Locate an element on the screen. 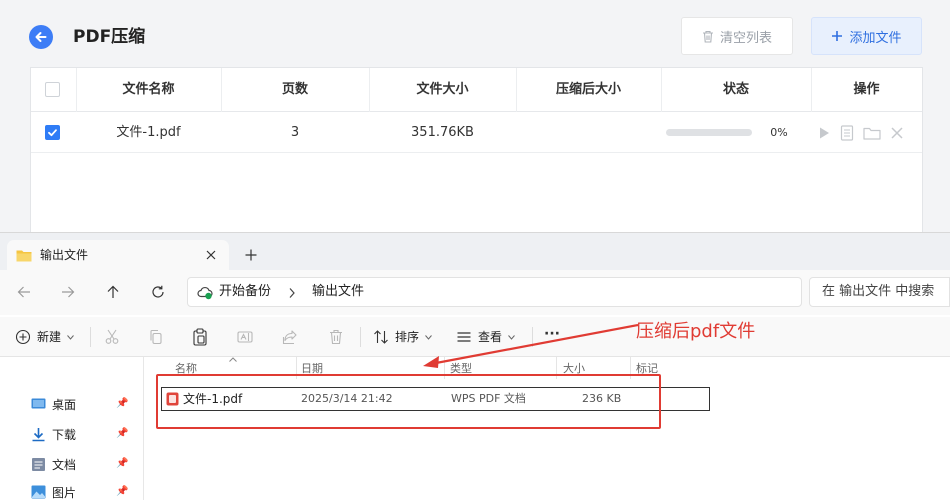 The image size is (950, 500). sidebar-item-label: 下载 is located at coordinates (64, 434).